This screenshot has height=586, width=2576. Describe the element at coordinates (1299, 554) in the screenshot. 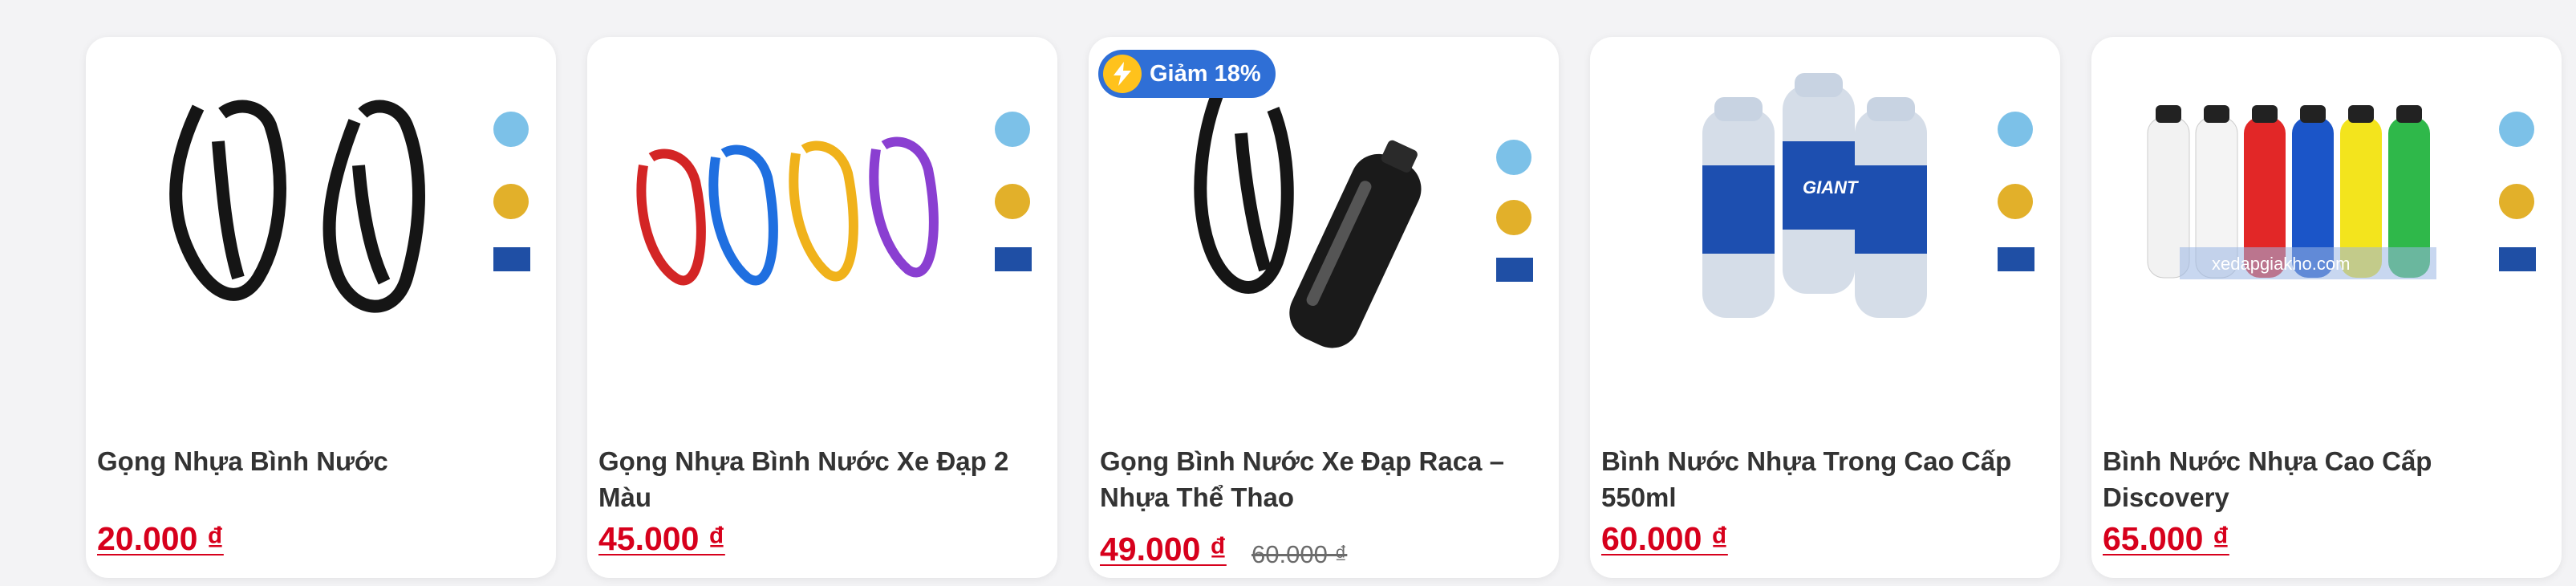

I see `product-old-price: 60.000 ₫` at that location.